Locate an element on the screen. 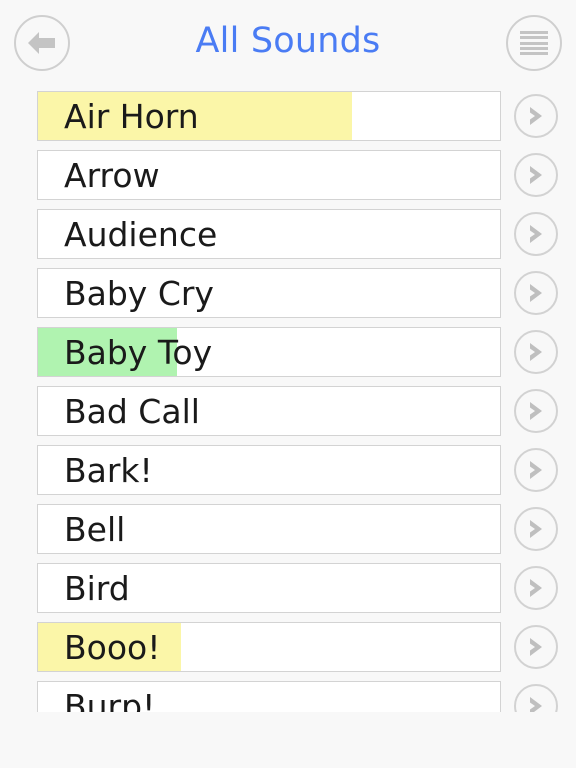  list-item: Audience is located at coordinates (288, 234).